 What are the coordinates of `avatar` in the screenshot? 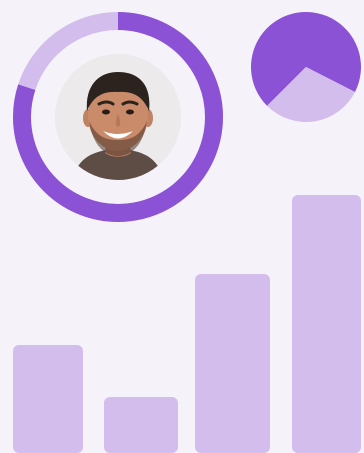 It's located at (118, 117).